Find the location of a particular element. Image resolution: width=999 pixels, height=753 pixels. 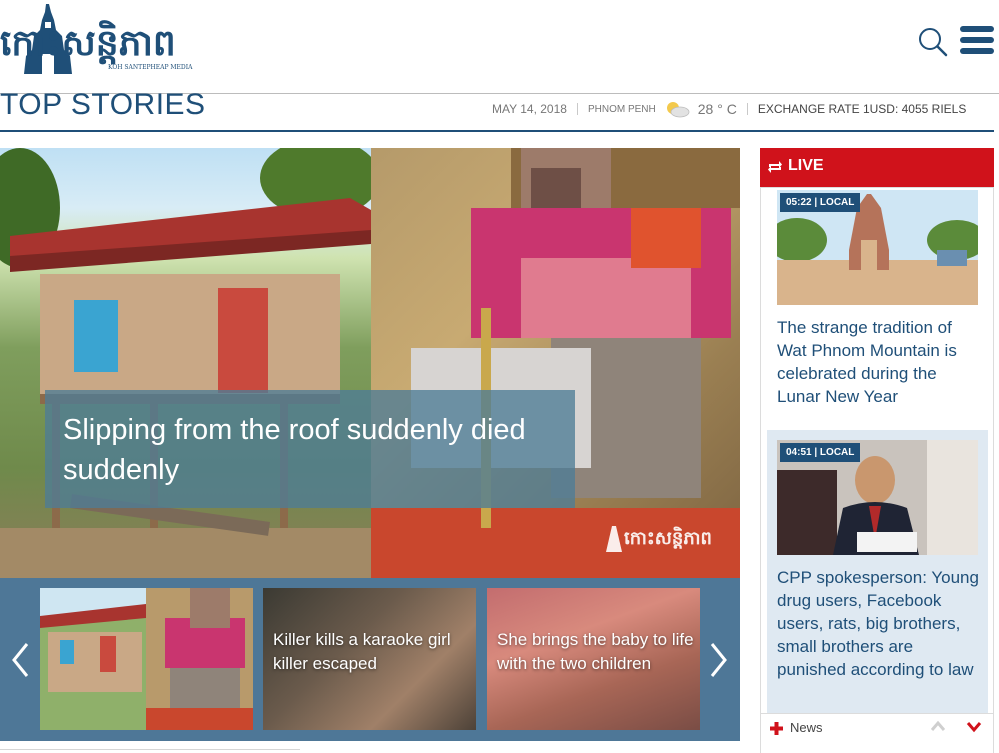

chevron-right-icon is located at coordinates (718, 660).